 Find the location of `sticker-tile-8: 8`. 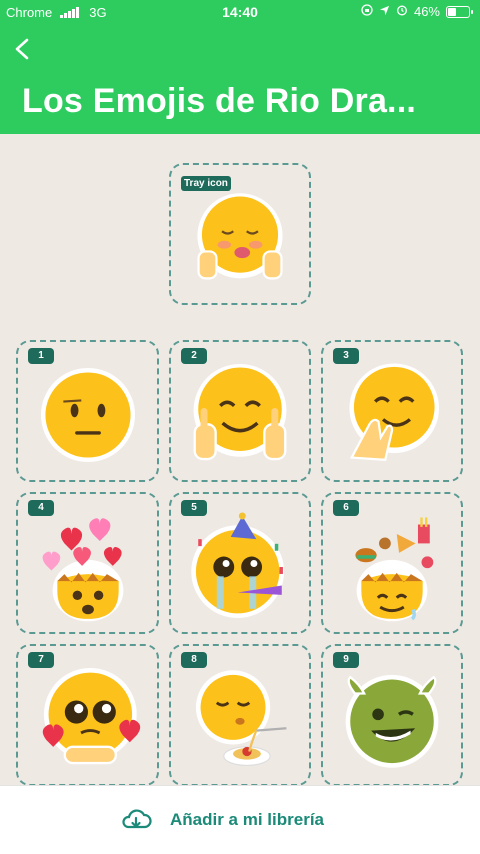

sticker-tile-8: 8 is located at coordinates (240, 715).